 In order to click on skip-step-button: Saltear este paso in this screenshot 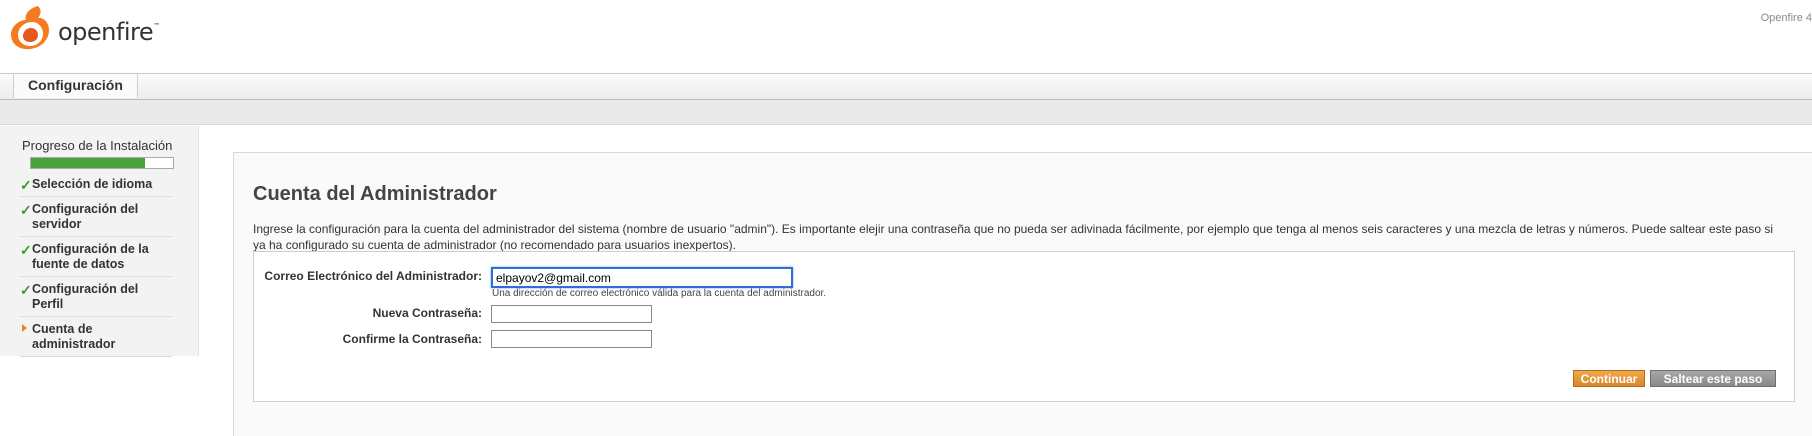, I will do `click(1713, 378)`.